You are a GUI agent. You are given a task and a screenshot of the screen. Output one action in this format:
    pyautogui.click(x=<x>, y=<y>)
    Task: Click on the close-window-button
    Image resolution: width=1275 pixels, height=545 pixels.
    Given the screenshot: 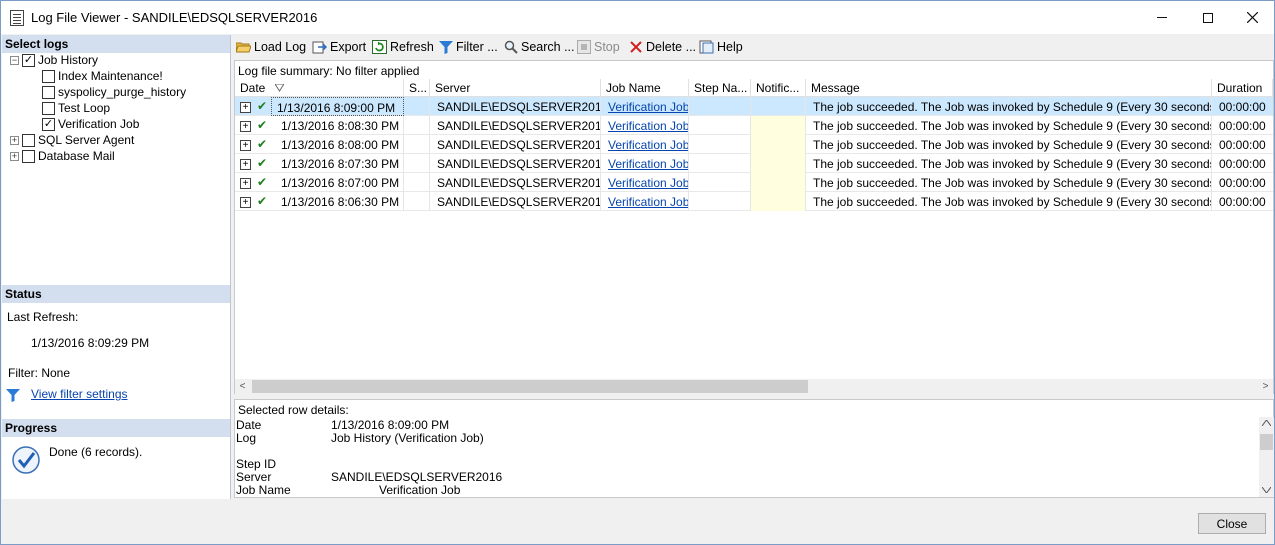 What is the action you would take?
    pyautogui.click(x=1252, y=17)
    